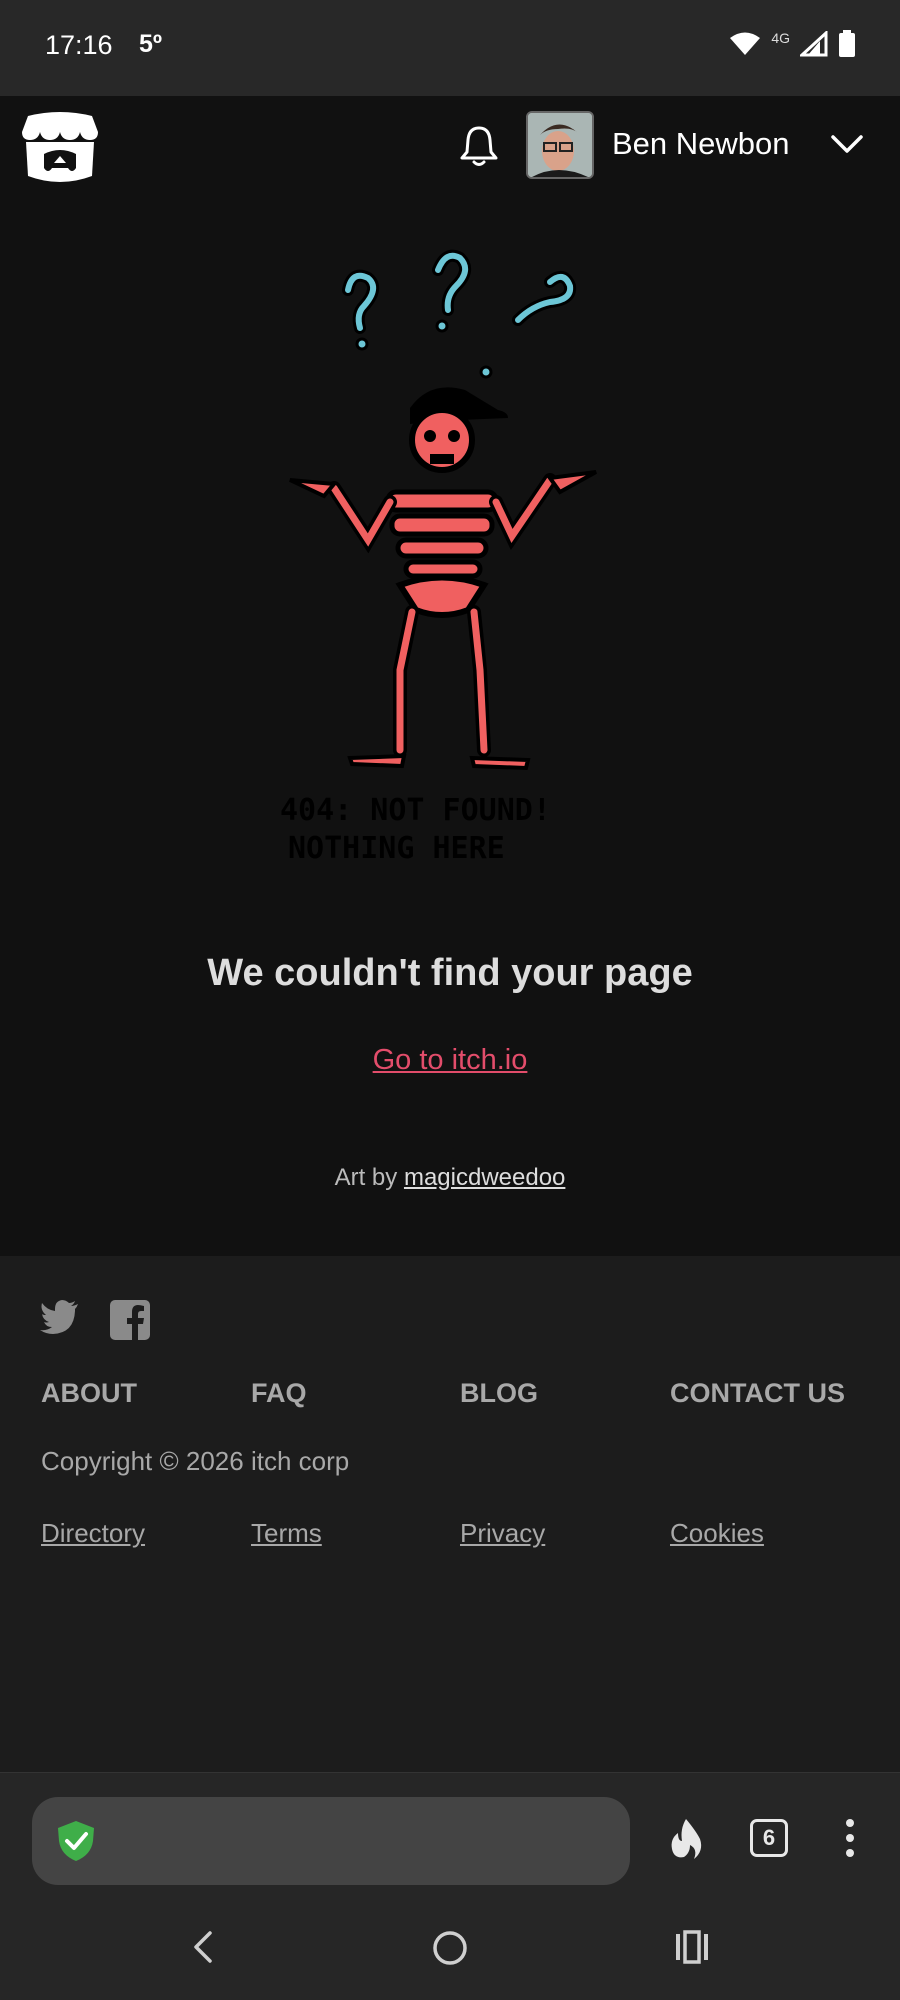  Describe the element at coordinates (76, 1841) in the screenshot. I see `shield-check-icon` at that location.